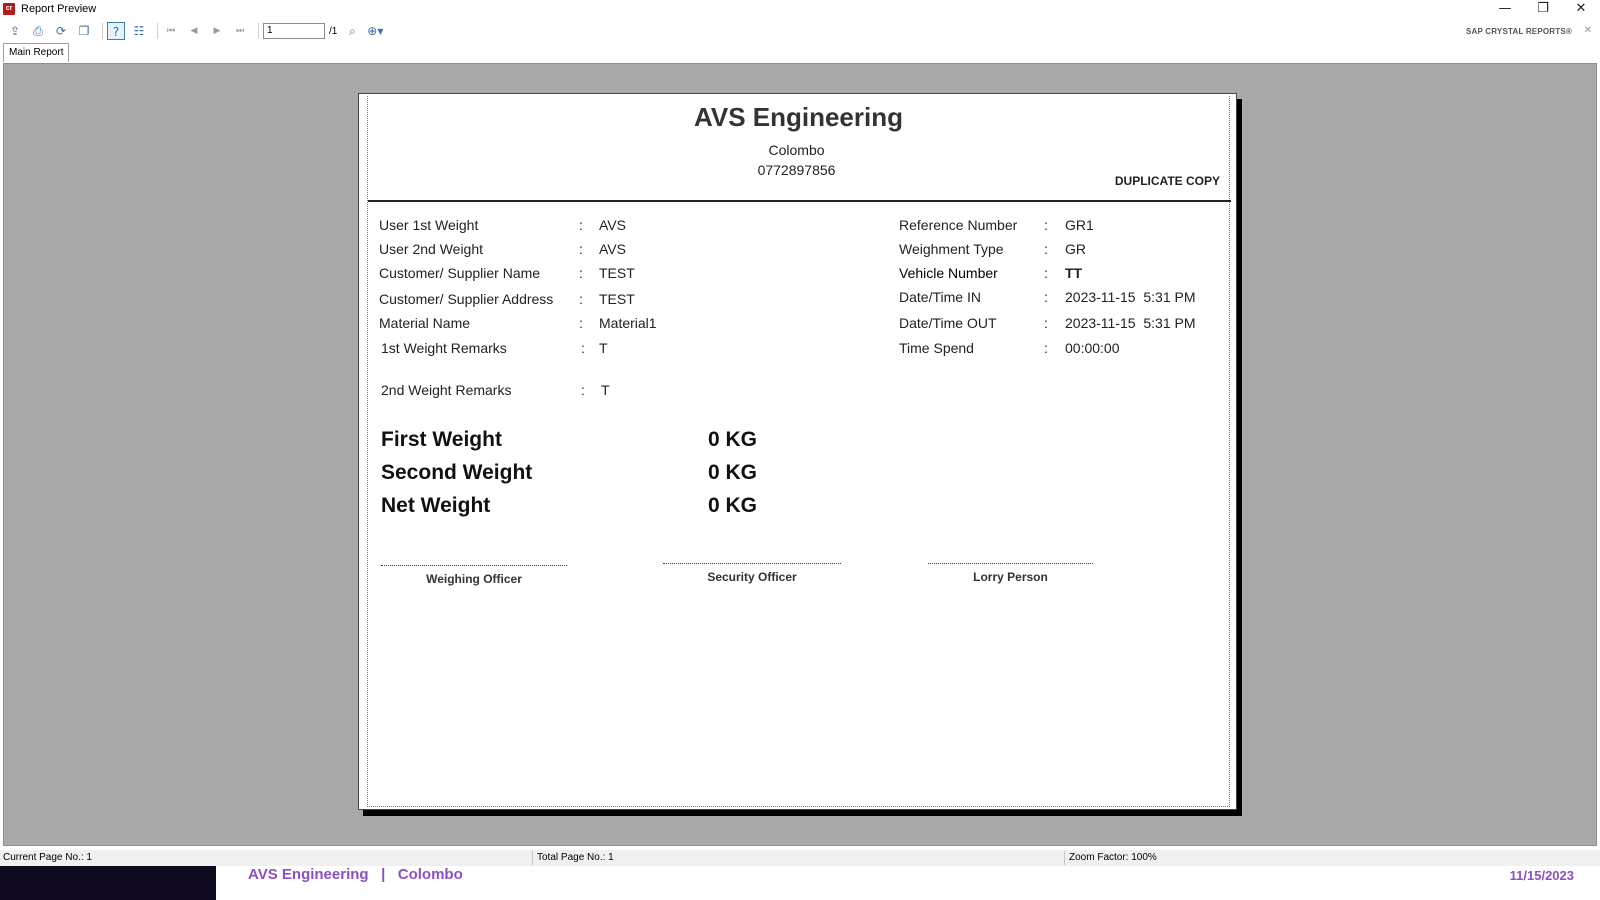 The height and width of the screenshot is (900, 1600). I want to click on page-number-input: 1, so click(294, 31).